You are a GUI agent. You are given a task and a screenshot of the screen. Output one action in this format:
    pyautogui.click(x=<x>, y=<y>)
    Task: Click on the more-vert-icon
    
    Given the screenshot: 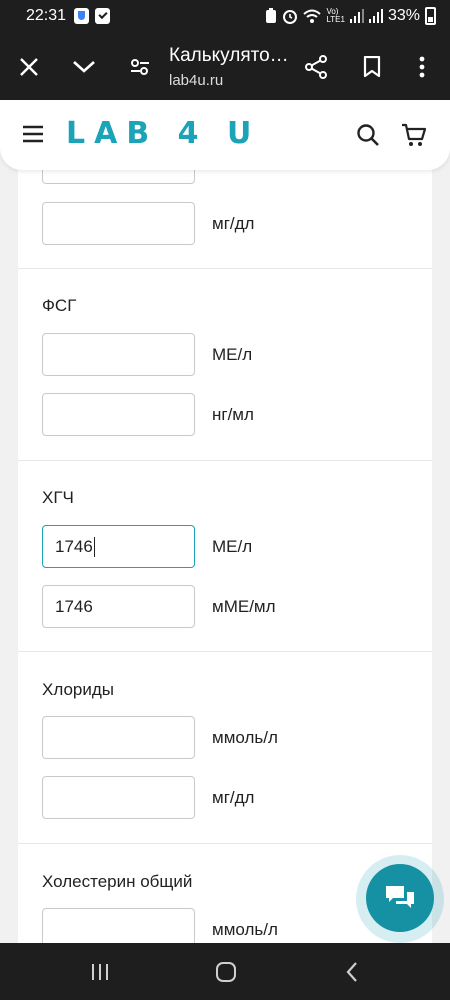 What is the action you would take?
    pyautogui.click(x=422, y=67)
    